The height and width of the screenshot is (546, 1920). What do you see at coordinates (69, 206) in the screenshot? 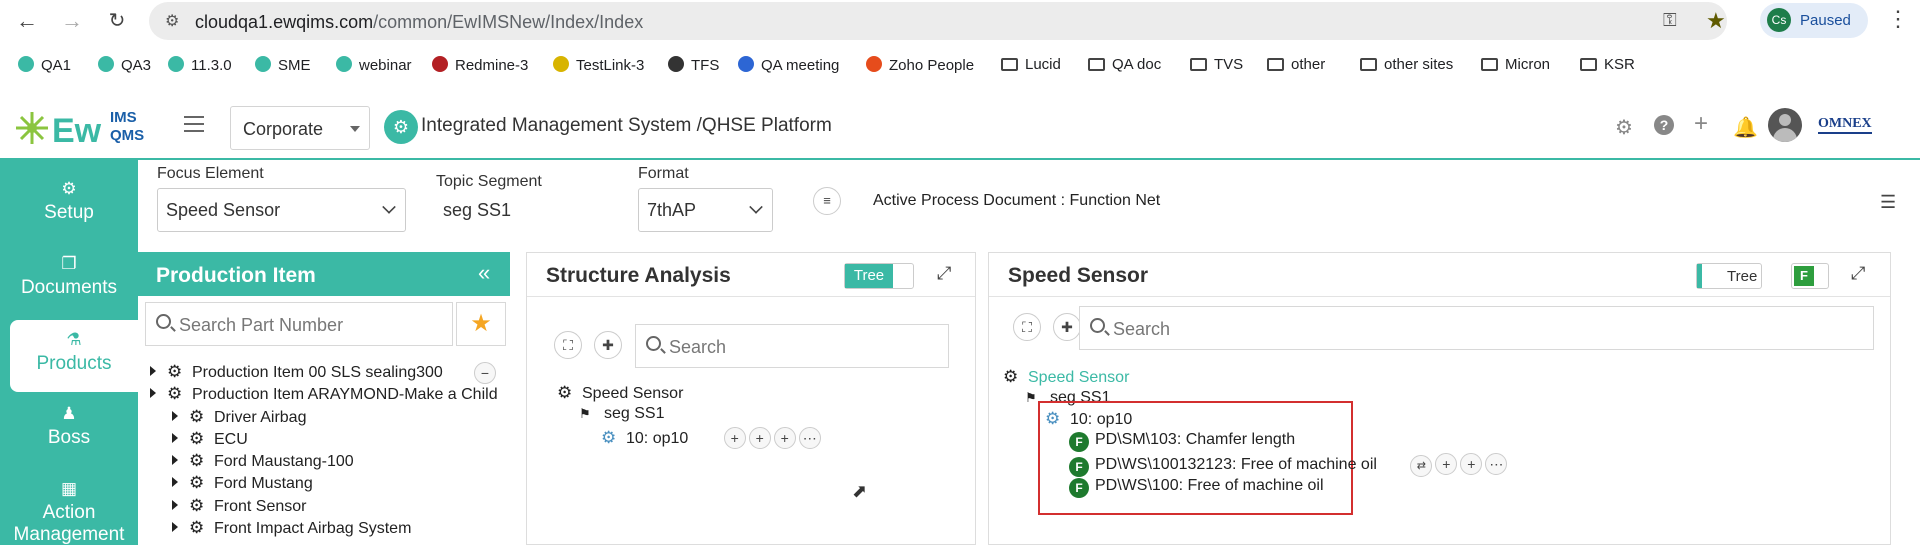
I see `sidebar-item-0: ⚙ Setup` at bounding box center [69, 206].